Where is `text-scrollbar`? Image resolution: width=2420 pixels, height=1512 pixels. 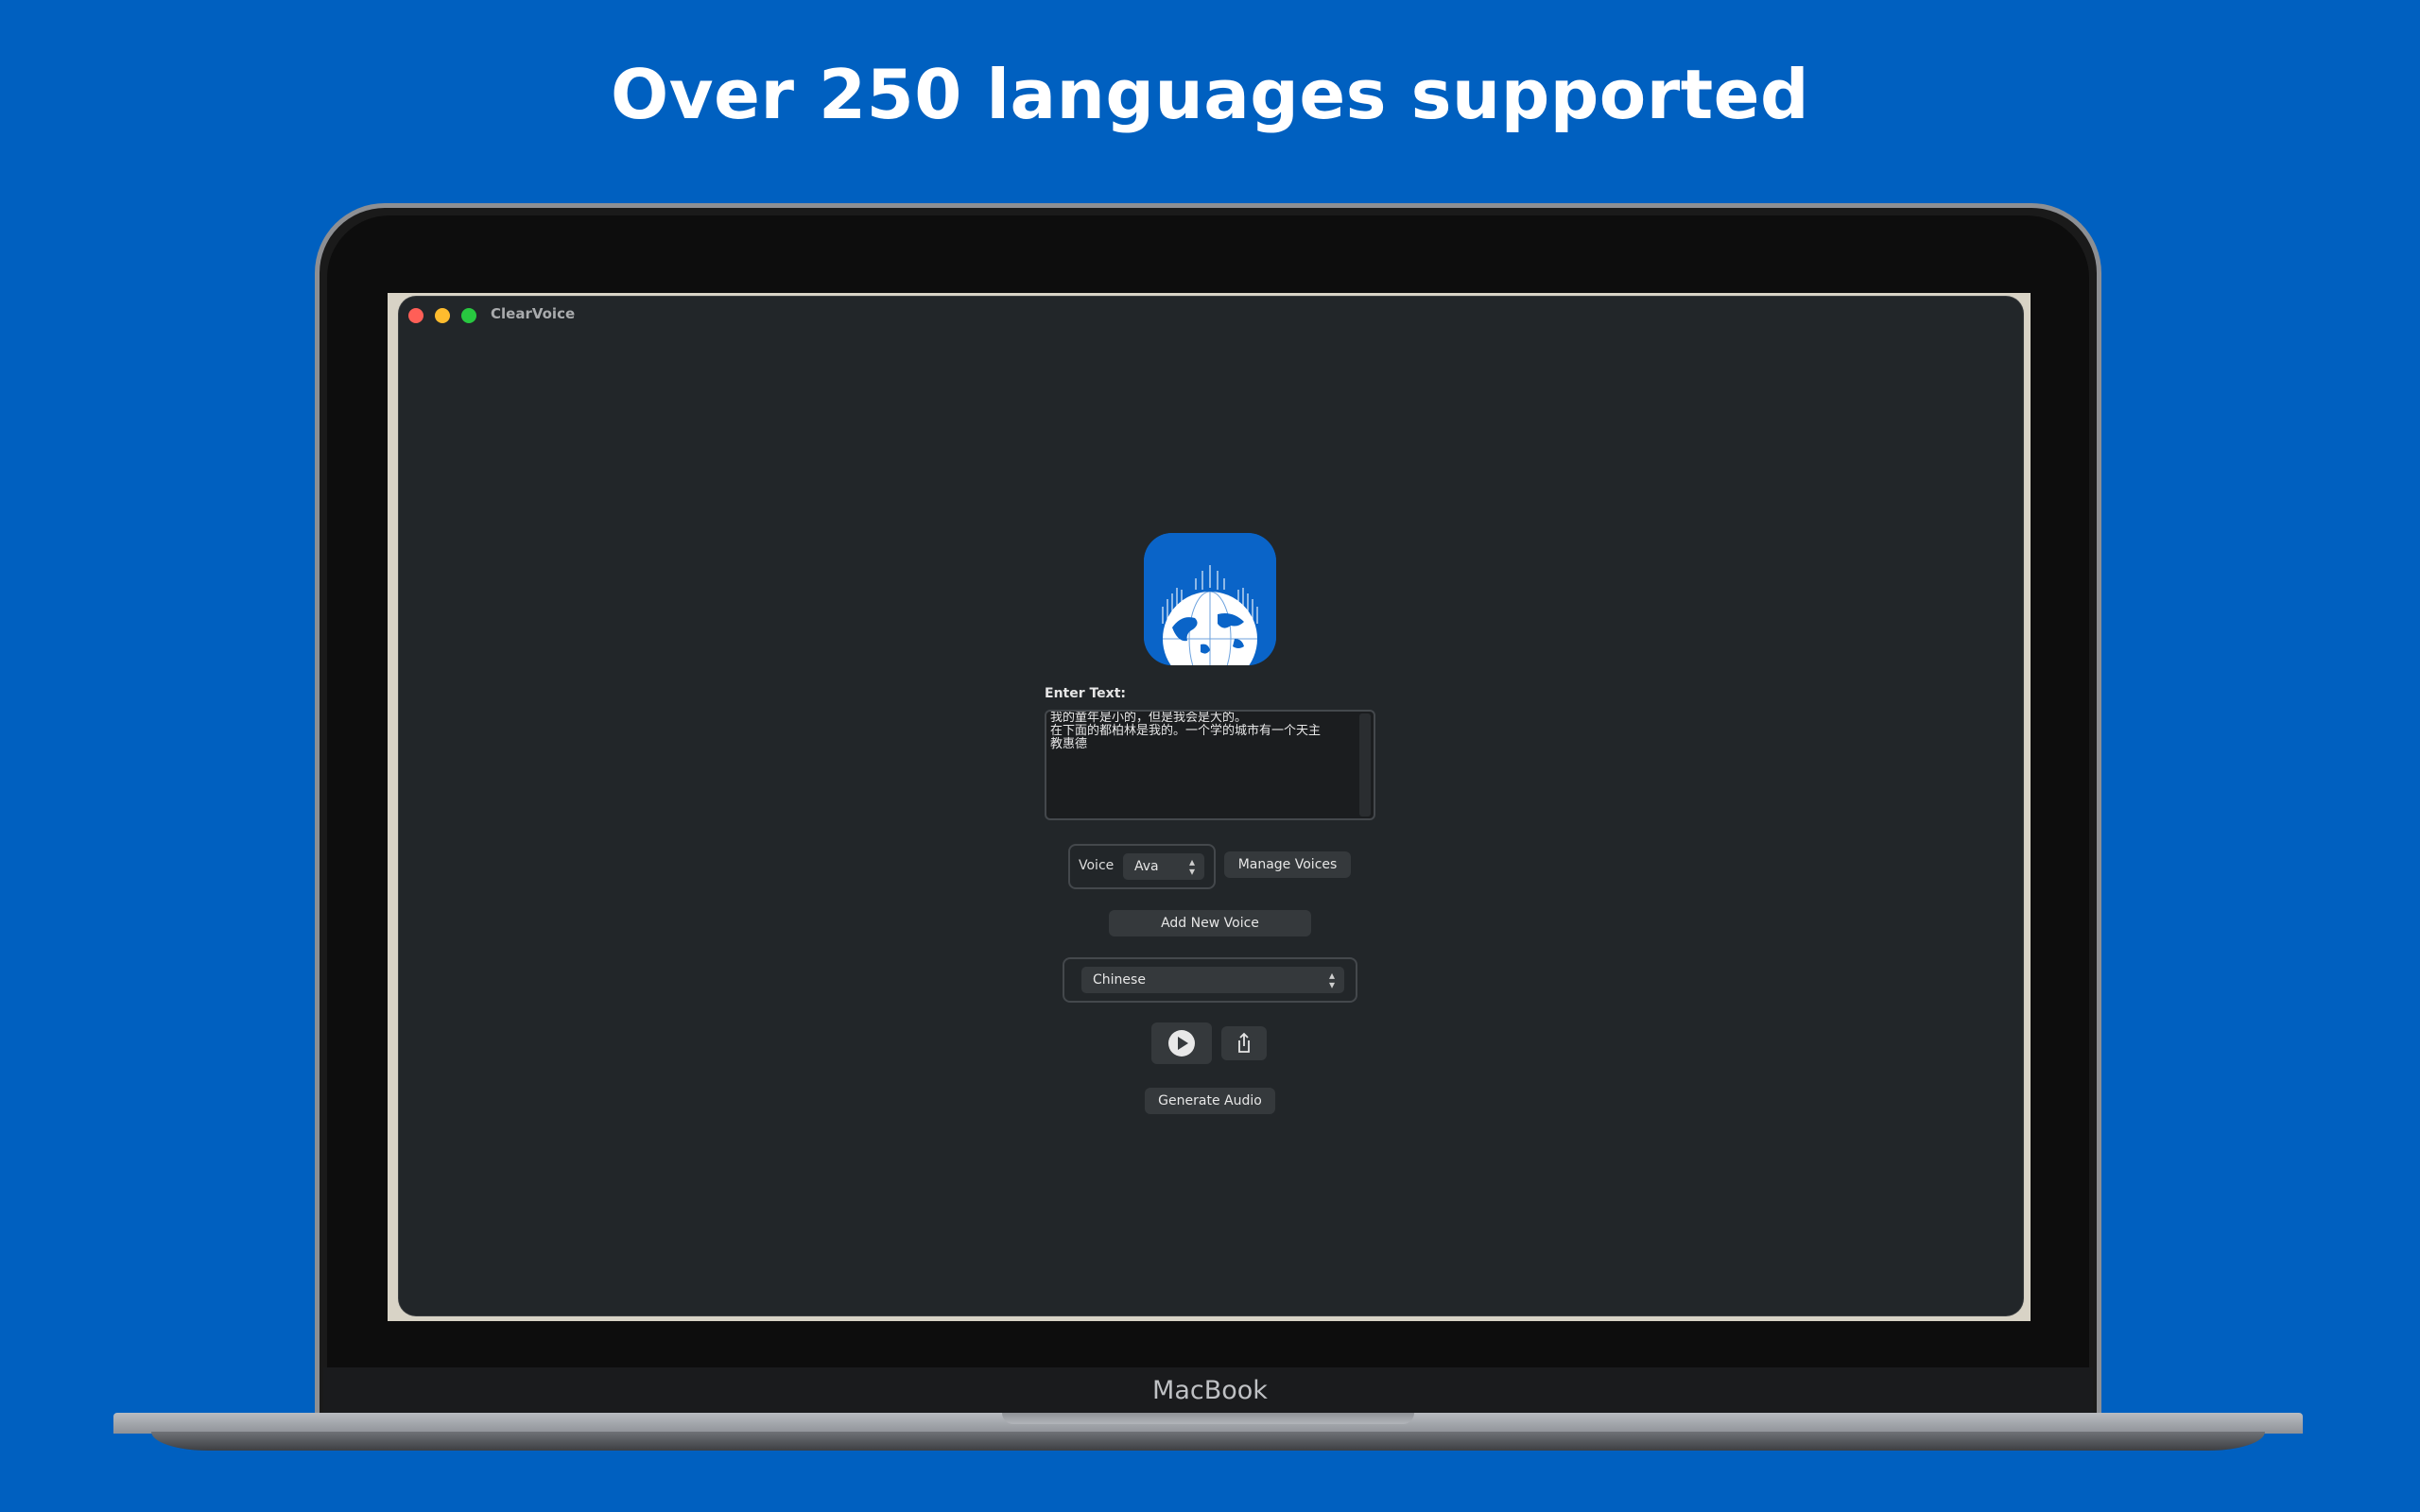 text-scrollbar is located at coordinates (1365, 764).